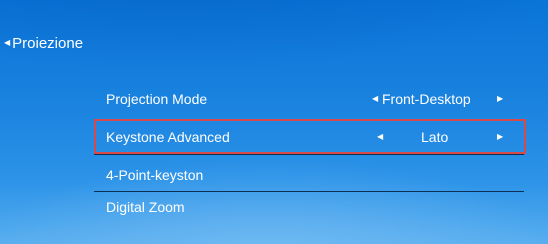 This screenshot has width=548, height=244. I want to click on menu-item-value: Lato, so click(435, 137).